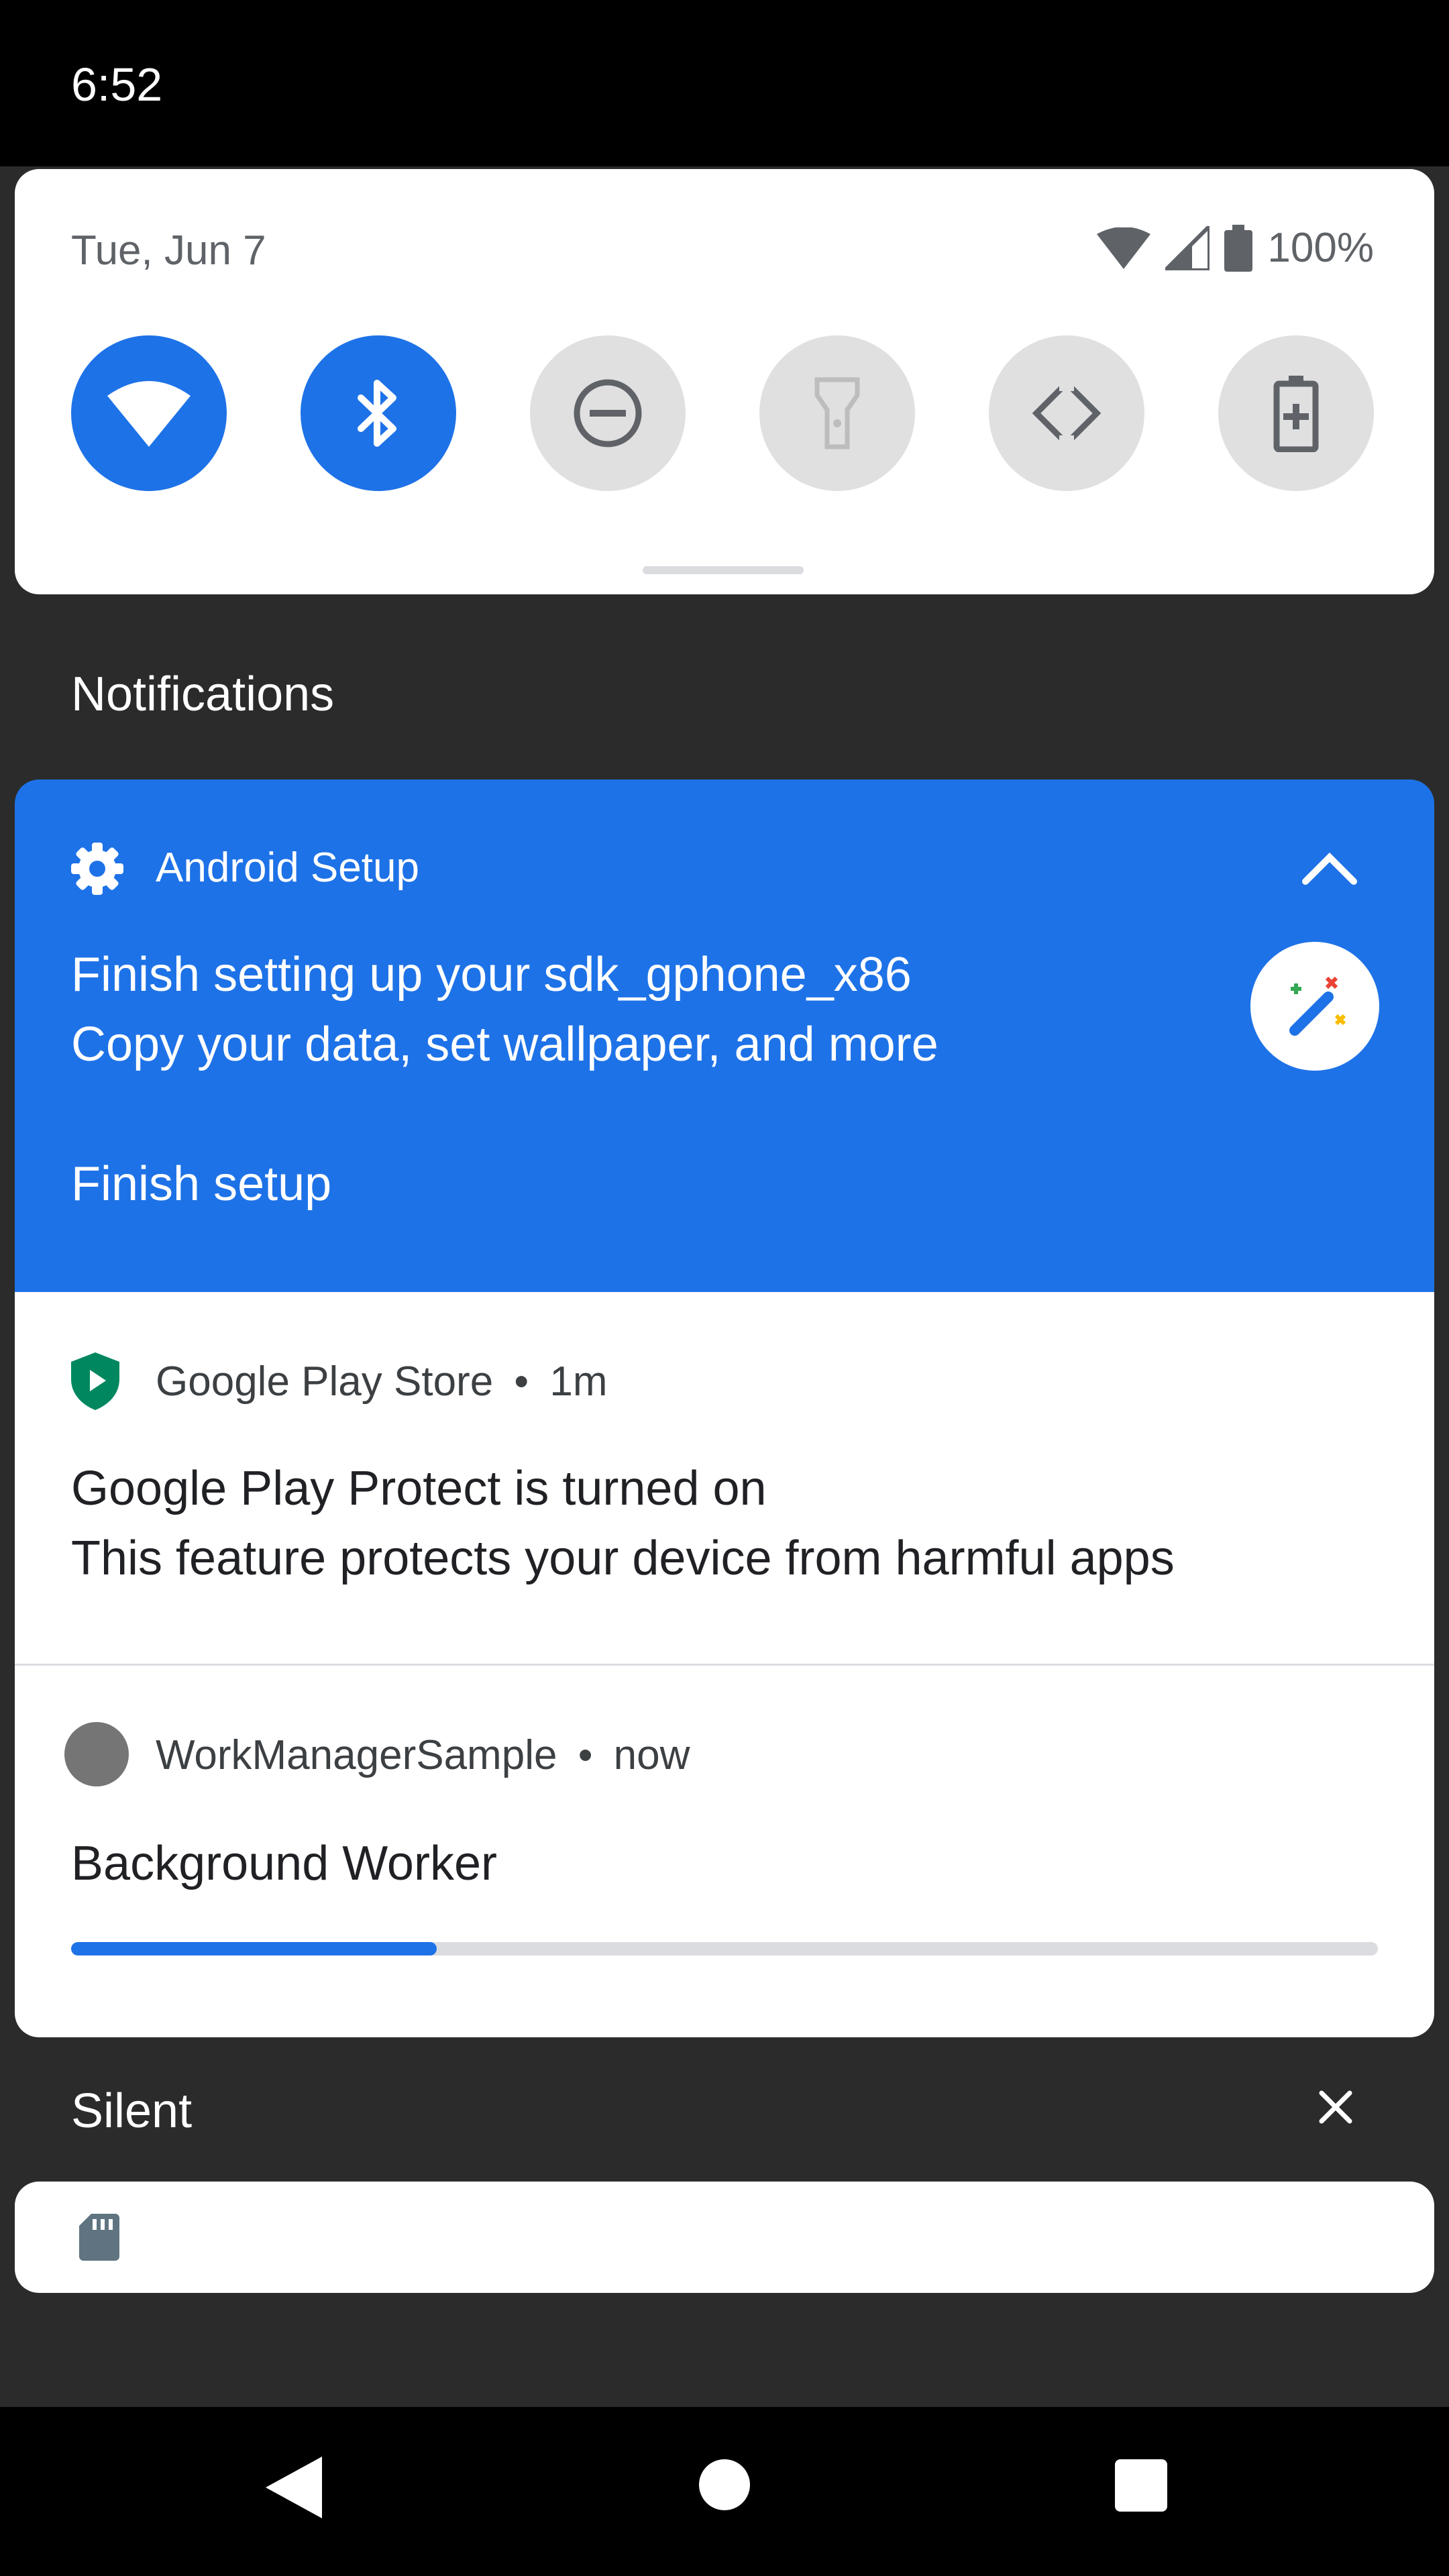  I want to click on bluetooth-icon, so click(377, 413).